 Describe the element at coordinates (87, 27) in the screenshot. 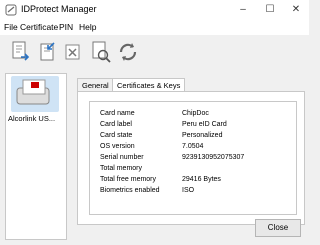

I see `menu-help: Help` at that location.